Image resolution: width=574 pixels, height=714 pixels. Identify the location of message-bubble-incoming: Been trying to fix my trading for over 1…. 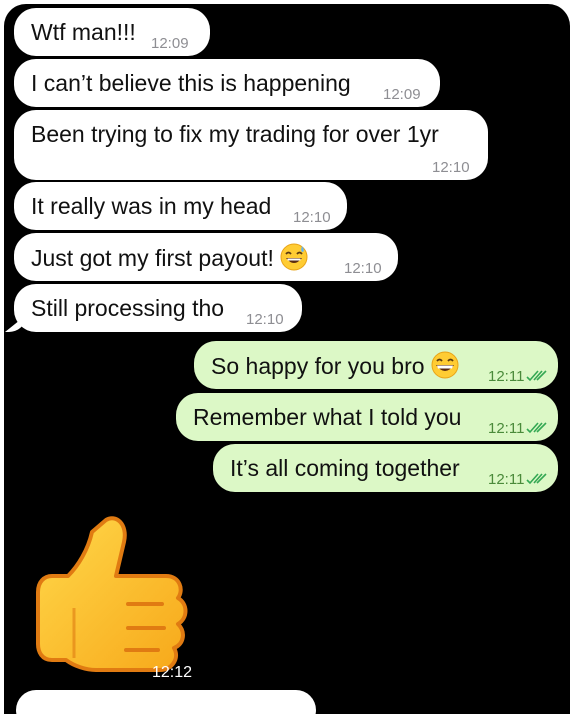
(251, 145).